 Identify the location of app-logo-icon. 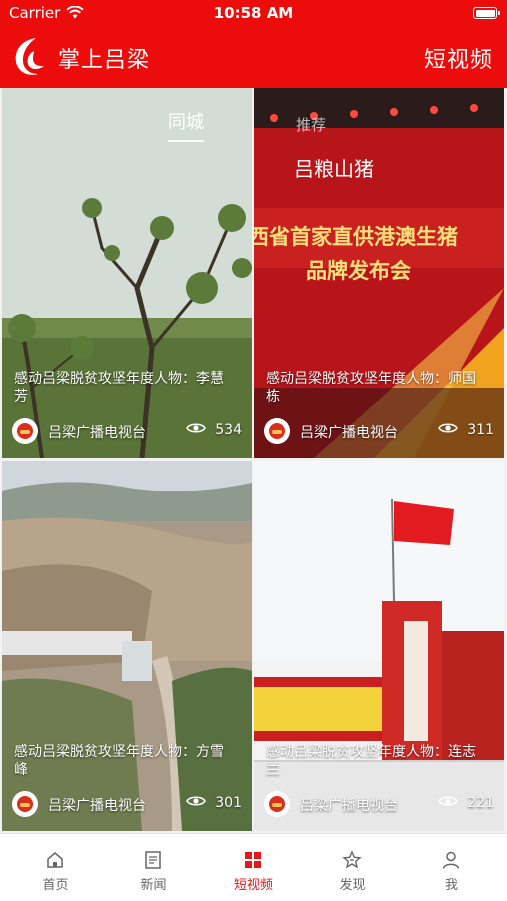
(29, 56).